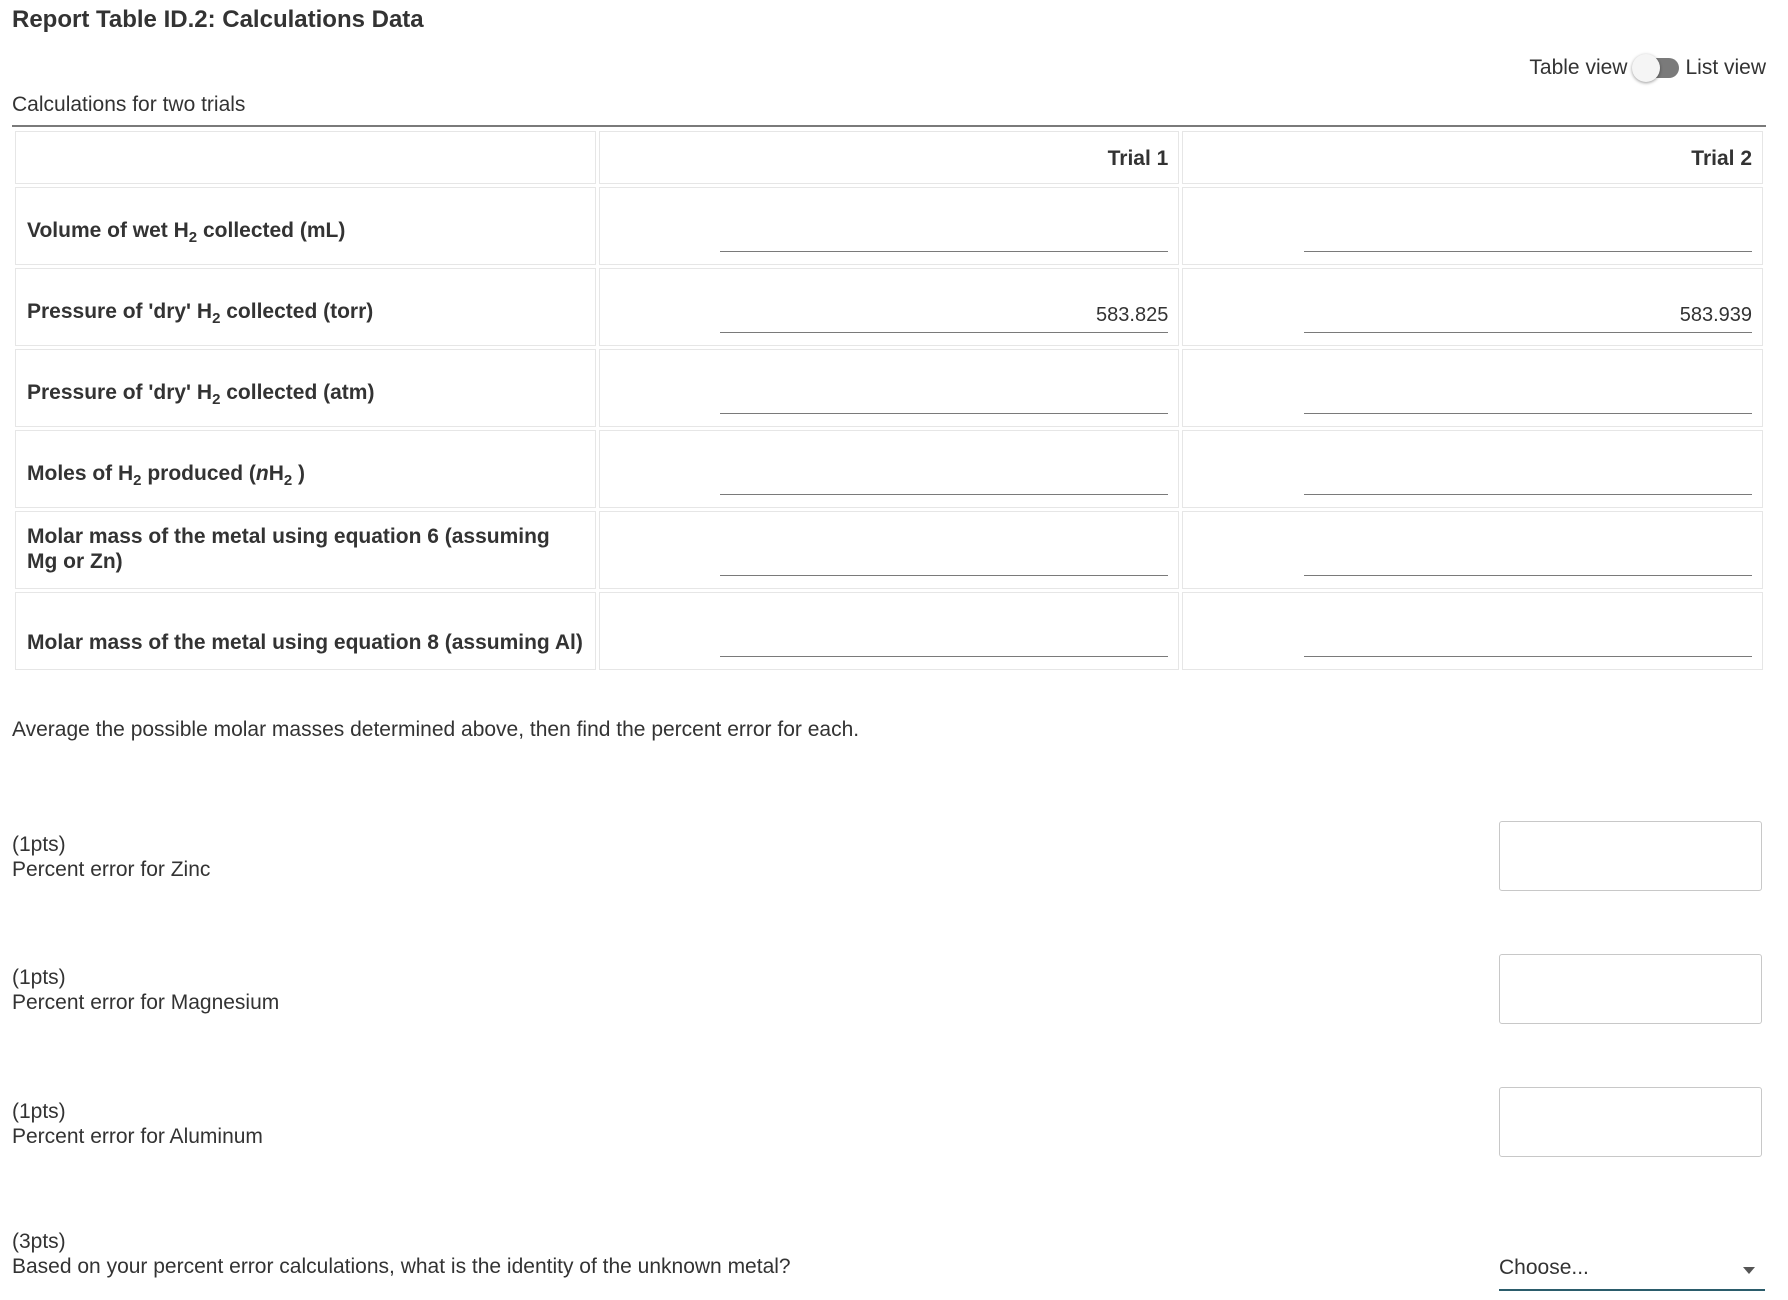 The image size is (1788, 1300). Describe the element at coordinates (305, 388) in the screenshot. I see `row-label-pressure-atm: Pressure of 'dry' H2 collected (atm)` at that location.